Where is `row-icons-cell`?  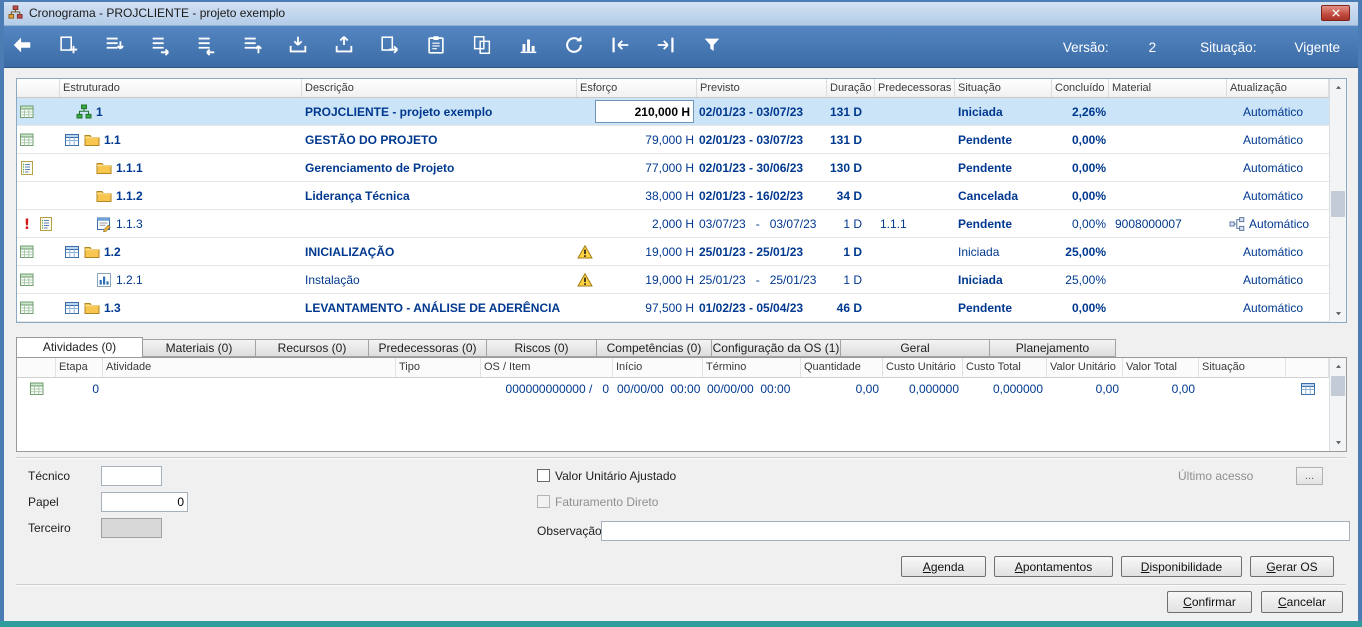 row-icons-cell is located at coordinates (38, 279).